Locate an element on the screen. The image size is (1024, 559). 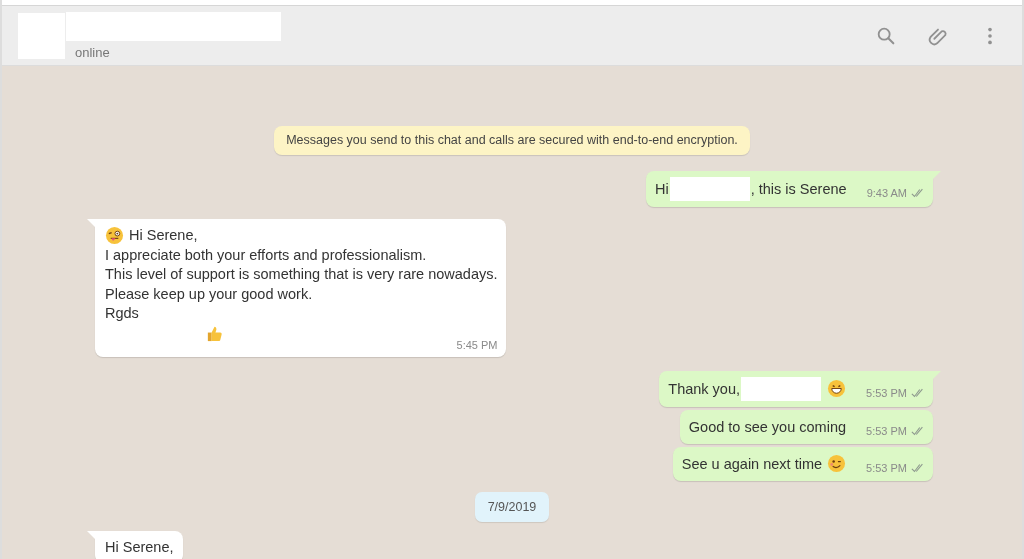
message-text: Hi is located at coordinates (662, 189).